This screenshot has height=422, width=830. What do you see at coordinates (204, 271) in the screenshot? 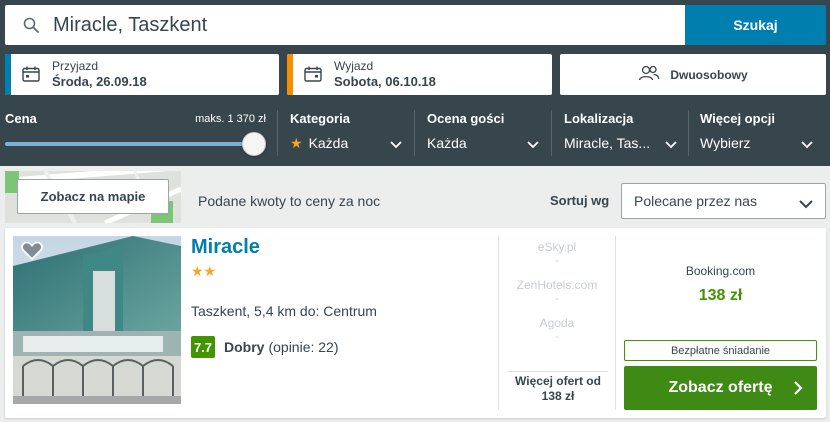
I see `hotel-stars: ★★` at bounding box center [204, 271].